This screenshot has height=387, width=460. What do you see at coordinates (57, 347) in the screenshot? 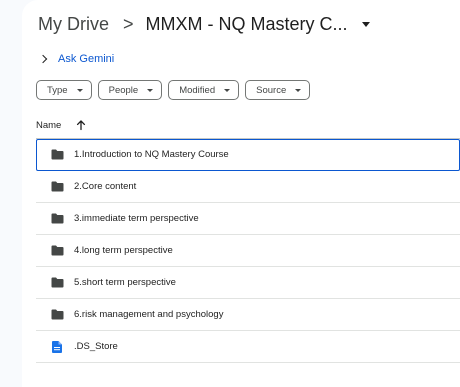
I see `file-icon` at bounding box center [57, 347].